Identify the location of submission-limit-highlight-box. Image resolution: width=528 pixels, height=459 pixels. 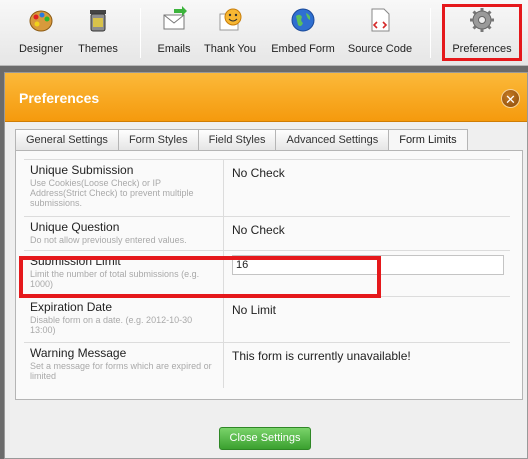
(200, 277).